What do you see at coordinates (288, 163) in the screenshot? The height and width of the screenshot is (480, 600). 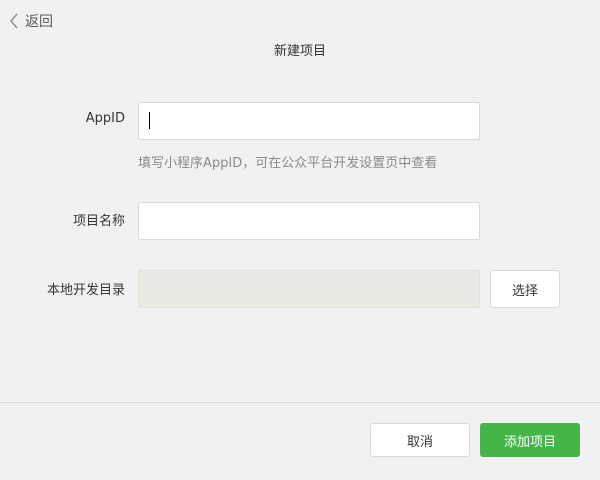 I see `appid-hint: 填写小程序AppID，可在公众平台开发设置页中查看` at bounding box center [288, 163].